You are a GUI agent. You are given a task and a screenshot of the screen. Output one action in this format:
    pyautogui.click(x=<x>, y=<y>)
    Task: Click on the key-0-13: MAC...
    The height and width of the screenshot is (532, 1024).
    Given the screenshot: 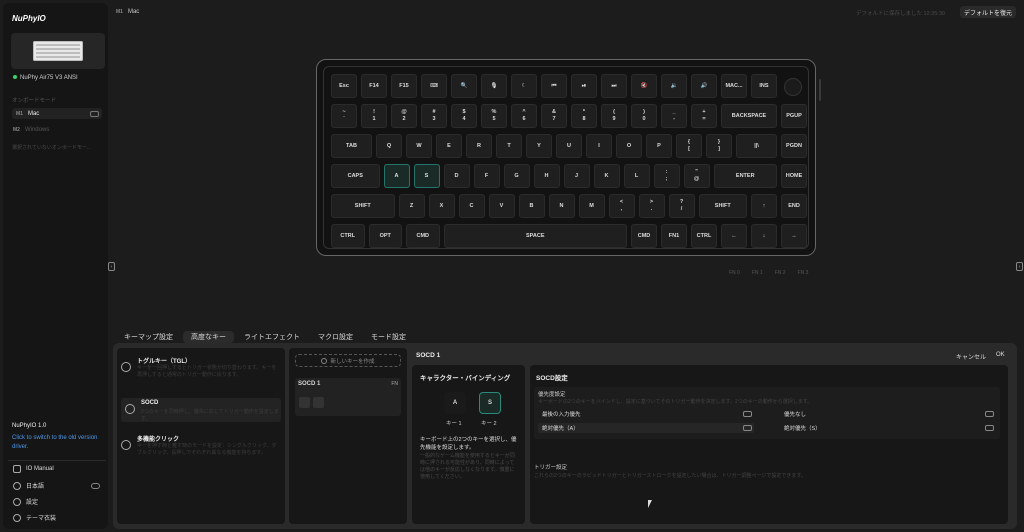 What is the action you would take?
    pyautogui.click(x=734, y=86)
    